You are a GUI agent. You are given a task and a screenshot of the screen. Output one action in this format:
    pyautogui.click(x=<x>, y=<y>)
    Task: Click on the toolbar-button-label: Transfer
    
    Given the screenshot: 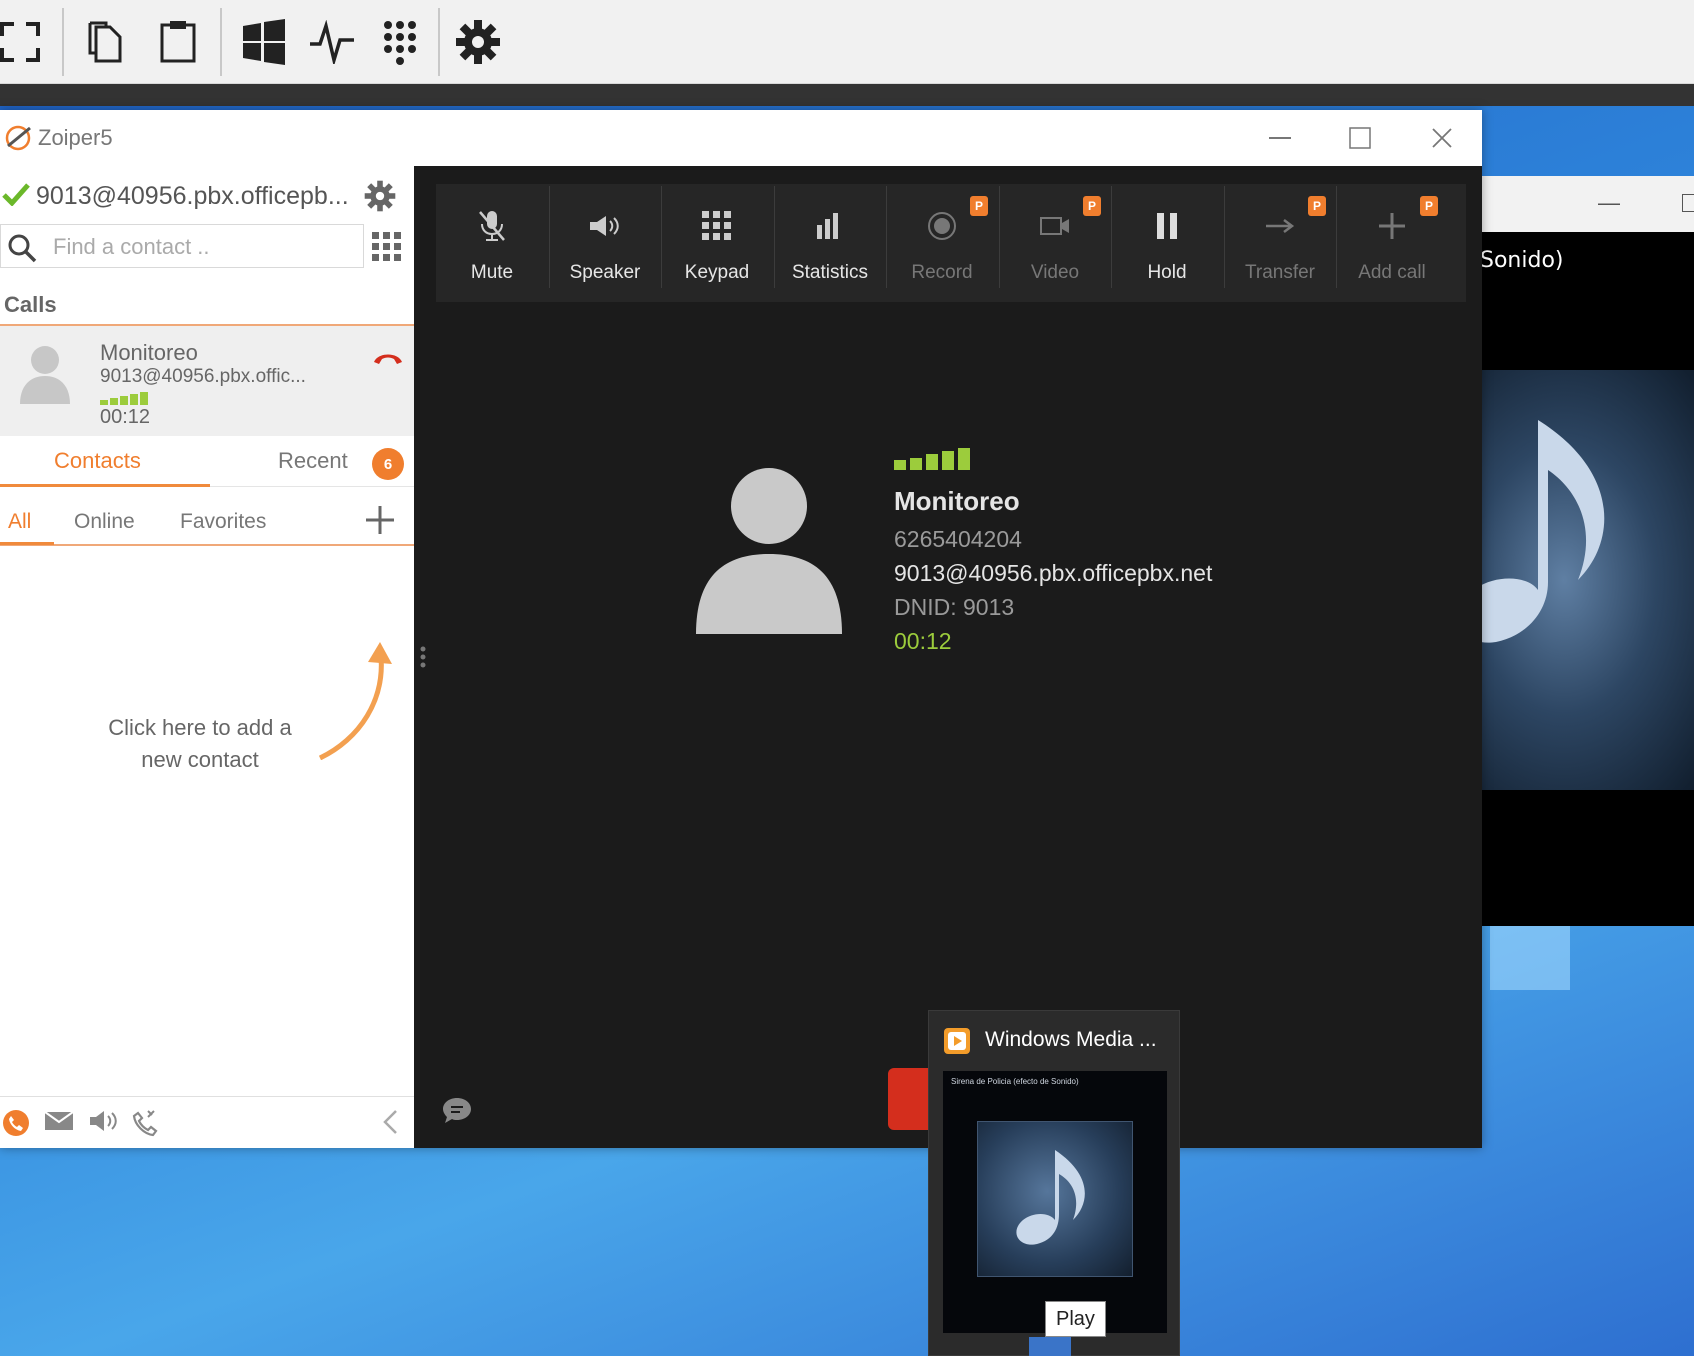 What is the action you would take?
    pyautogui.click(x=1280, y=272)
    